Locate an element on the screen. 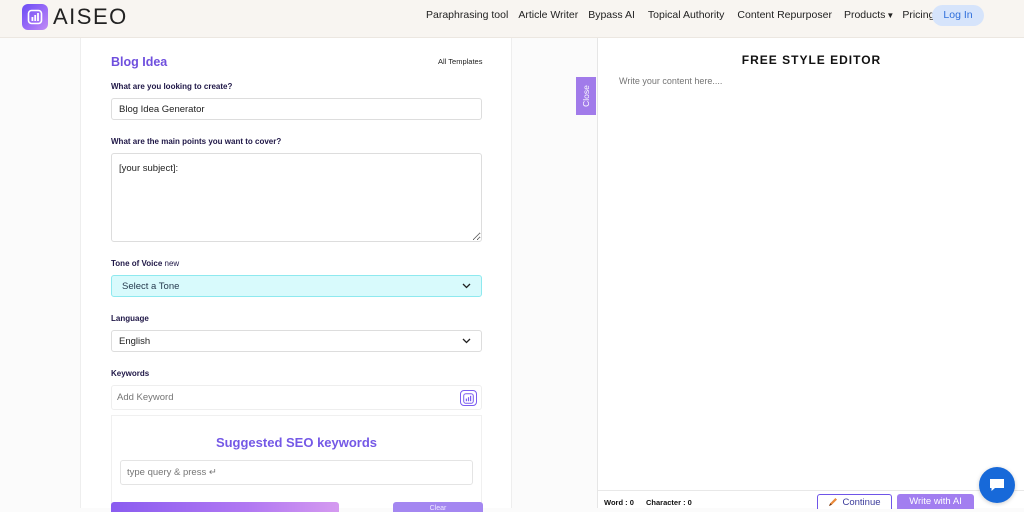  new-badge: new is located at coordinates (172, 263).